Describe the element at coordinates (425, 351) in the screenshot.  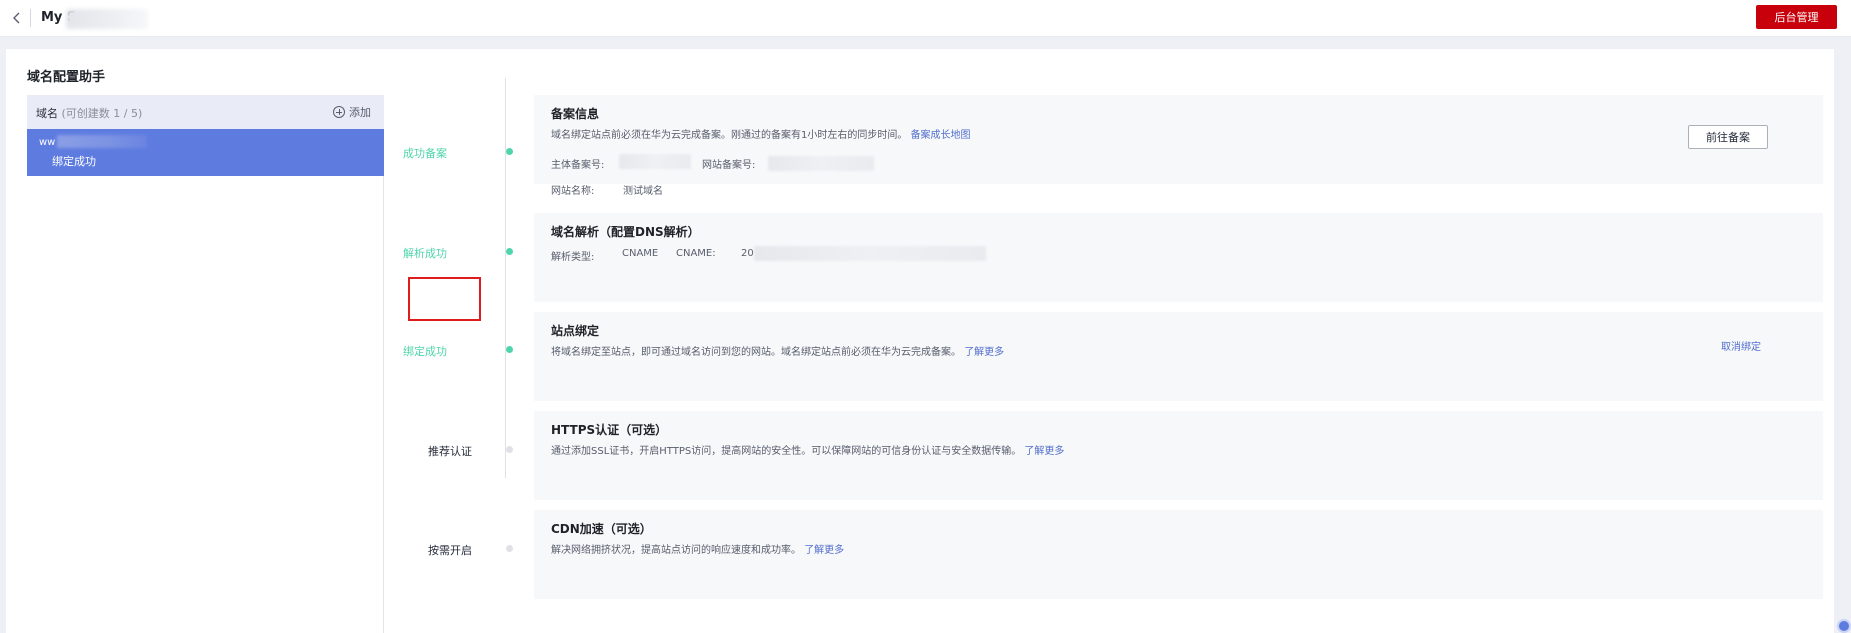
I see `step-label-bind: 绑定成功` at that location.